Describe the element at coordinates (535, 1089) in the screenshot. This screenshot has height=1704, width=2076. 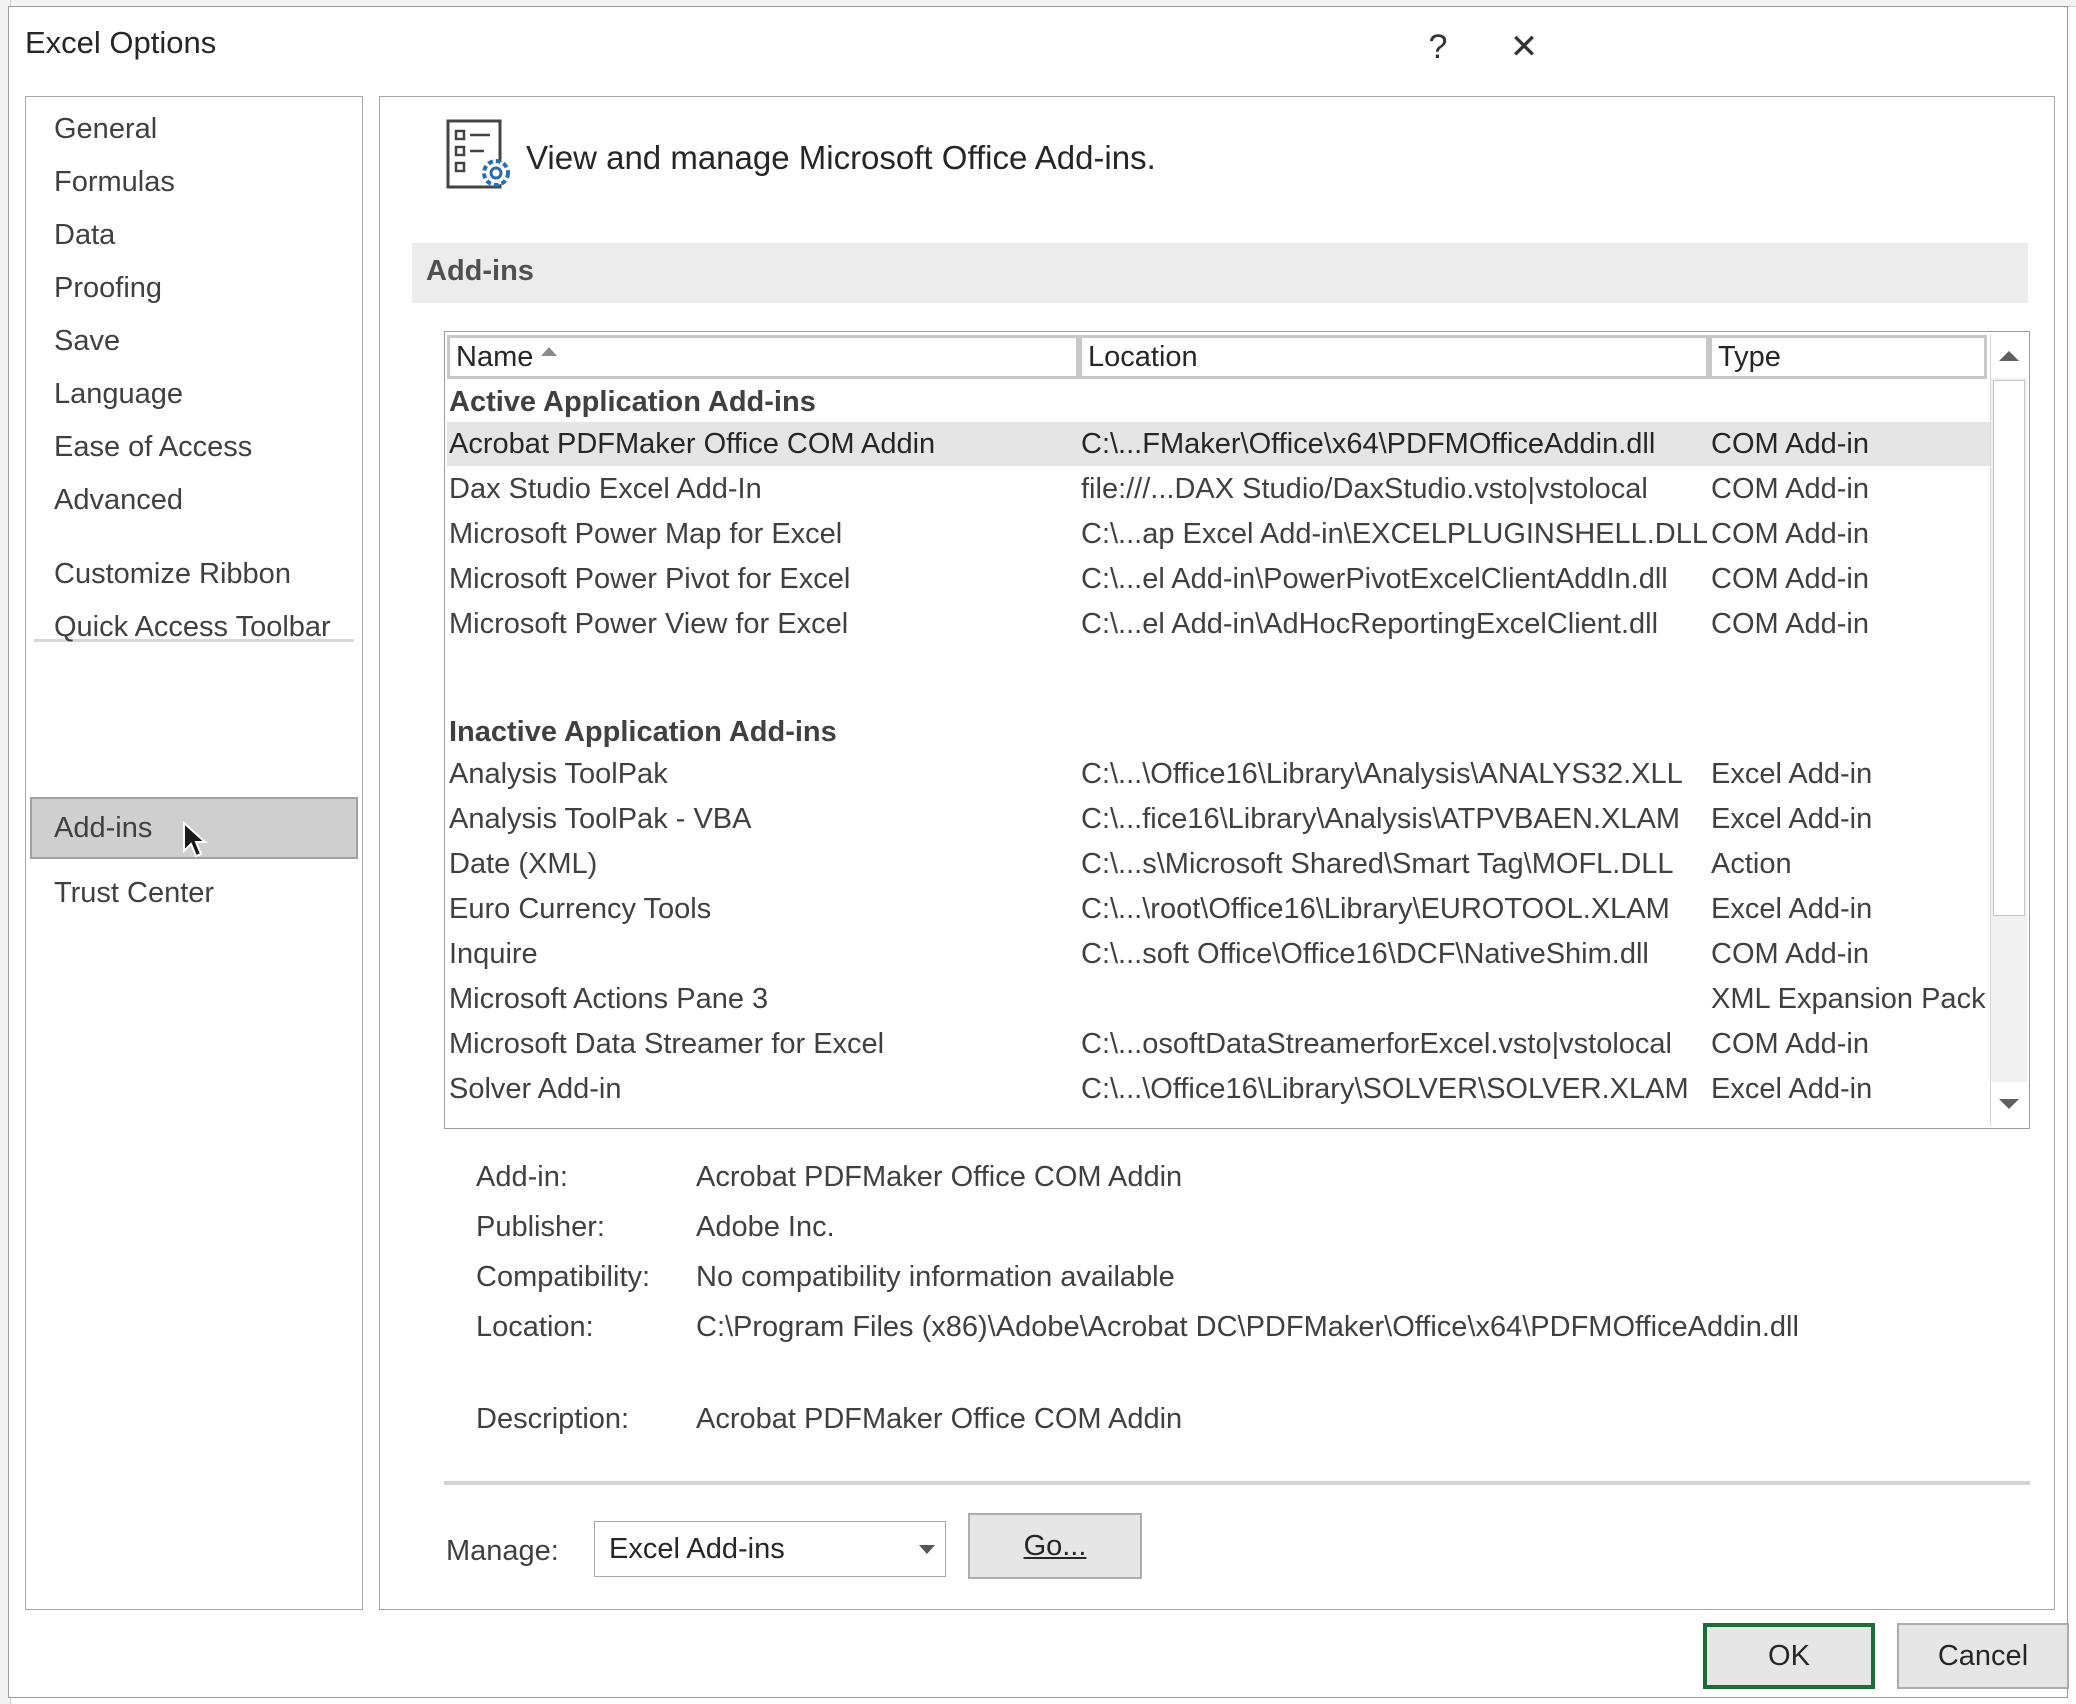
I see `cell-name: Solver Add-in` at that location.